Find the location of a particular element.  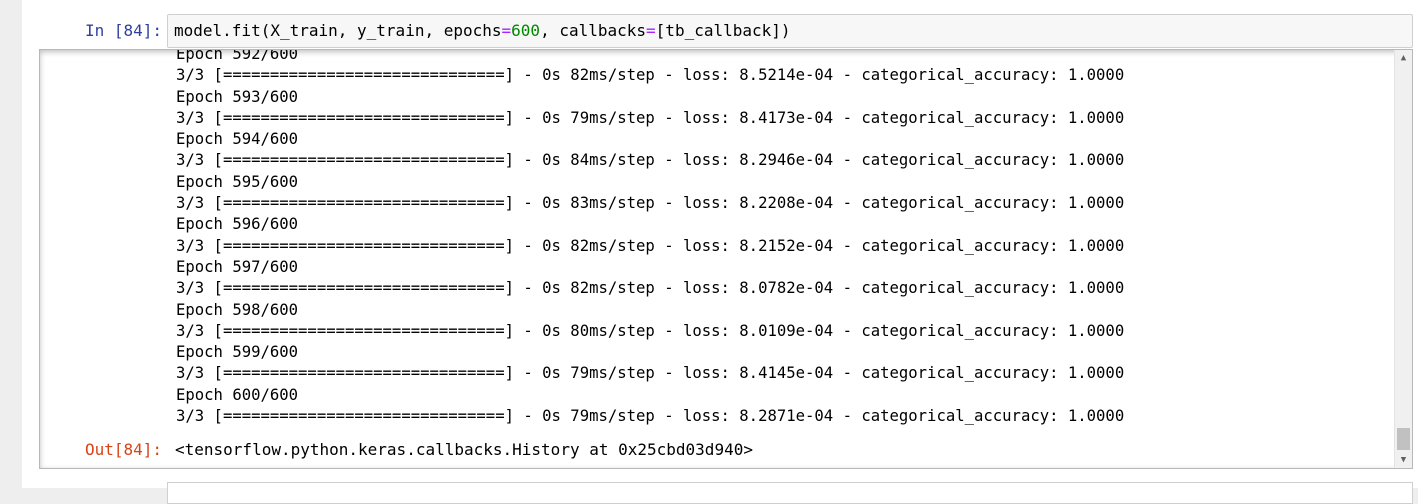

epoch-line: Epoch 594/600 is located at coordinates (237, 139).